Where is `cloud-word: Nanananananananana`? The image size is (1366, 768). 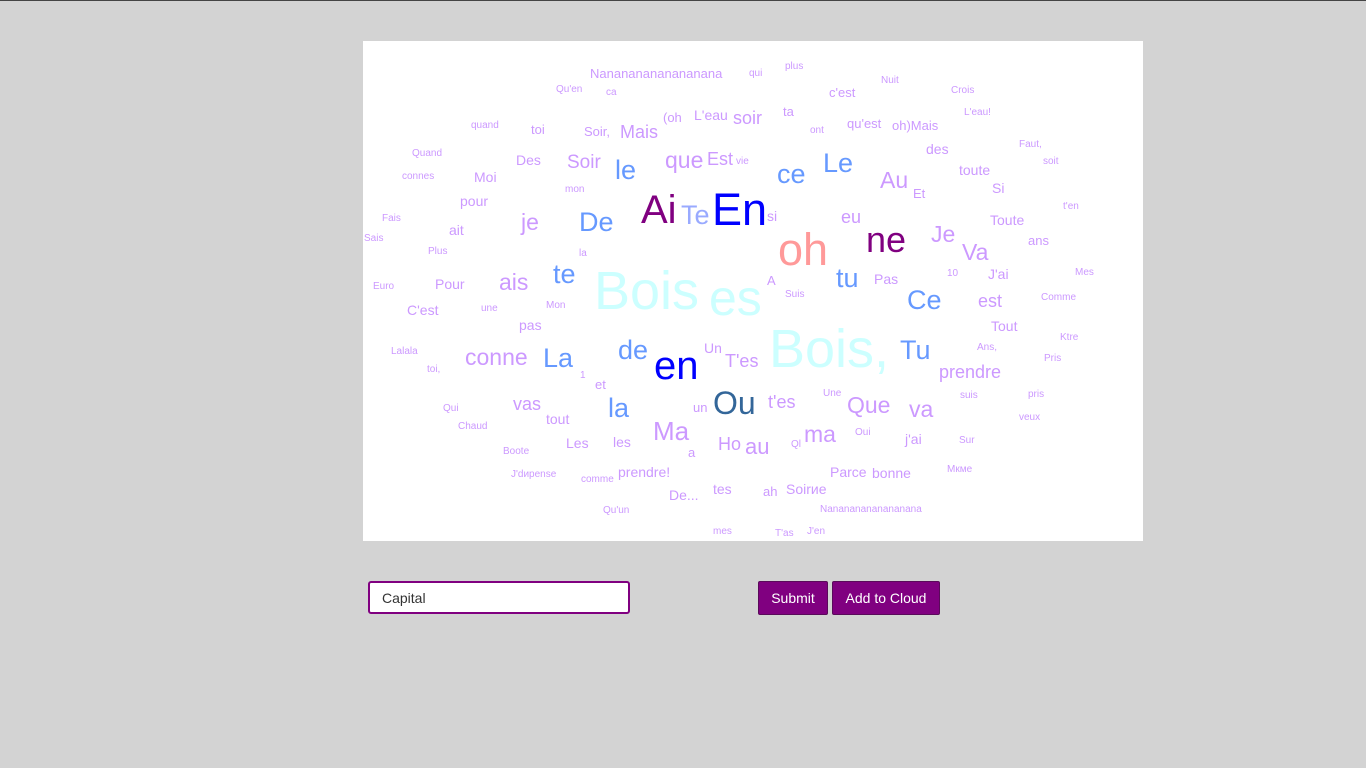
cloud-word: Nanananananananana is located at coordinates (656, 73).